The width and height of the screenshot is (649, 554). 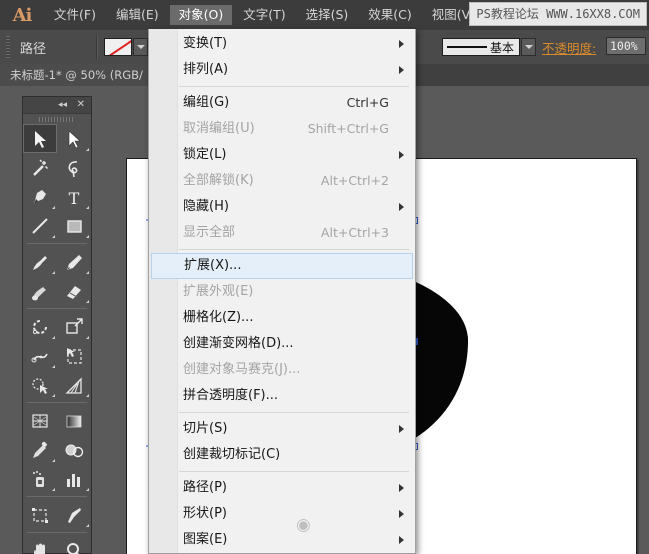 What do you see at coordinates (282, 44) in the screenshot?
I see `menu-item-0: 变换(T)` at bounding box center [282, 44].